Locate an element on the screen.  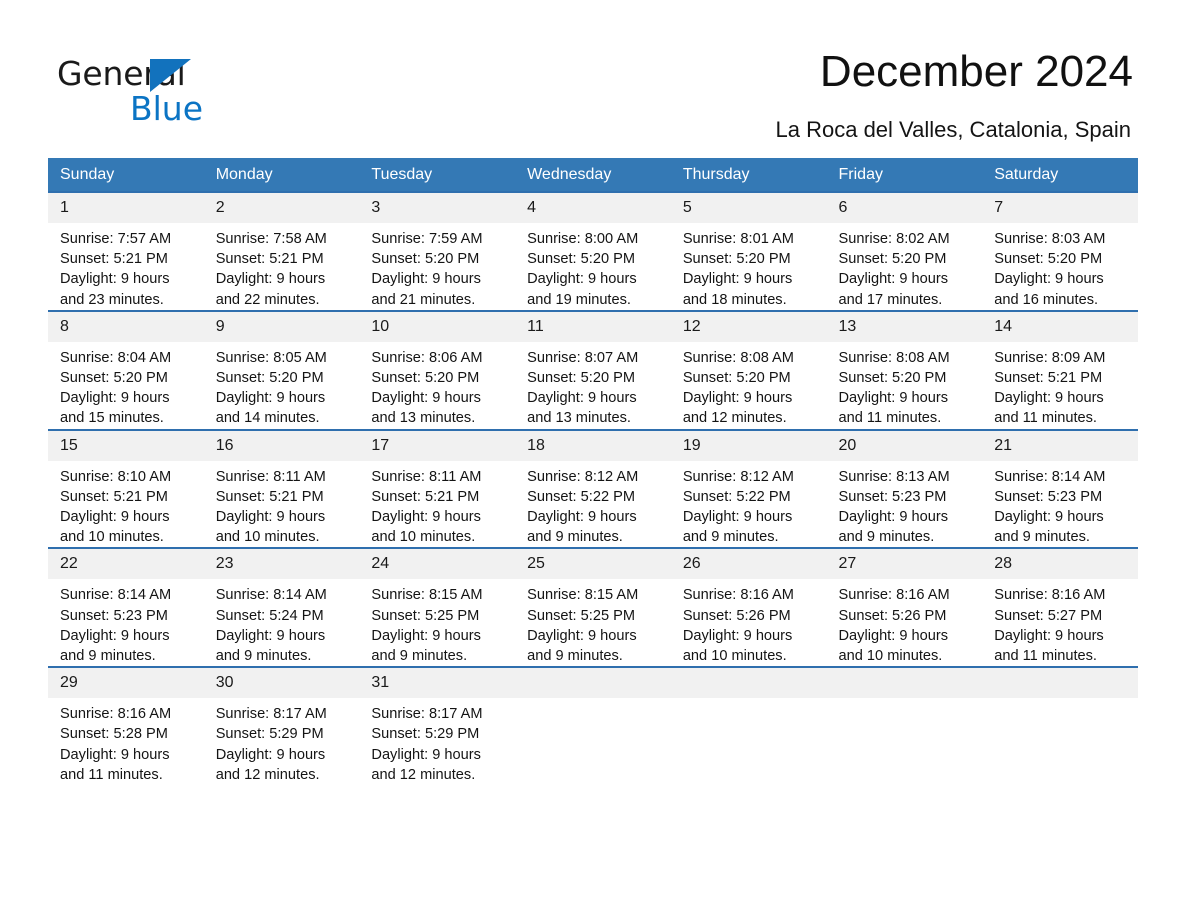
day-daylight-line2-text: and 15 minutes. is located at coordinates (112, 418).